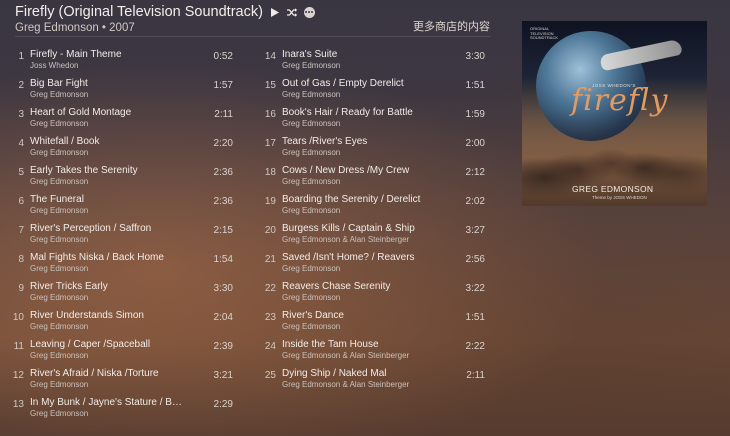  I want to click on track-duration: 2:12, so click(475, 172).